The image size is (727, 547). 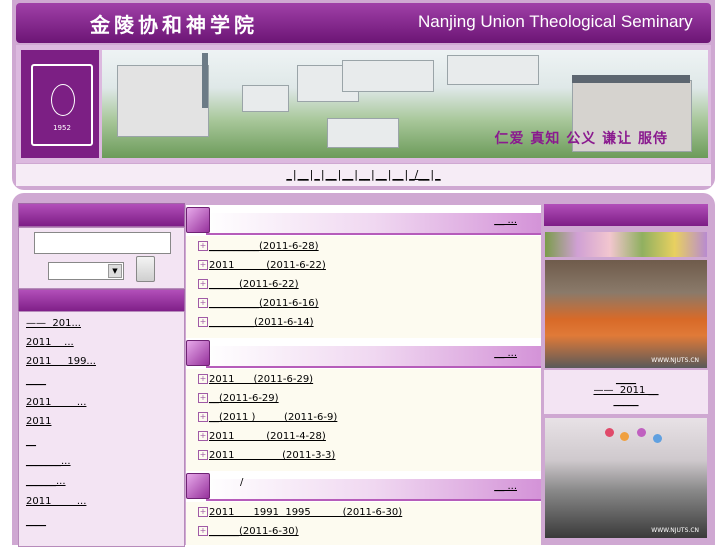 I want to click on group-photo: WWW.NJUTS.CN, so click(x=626, y=314).